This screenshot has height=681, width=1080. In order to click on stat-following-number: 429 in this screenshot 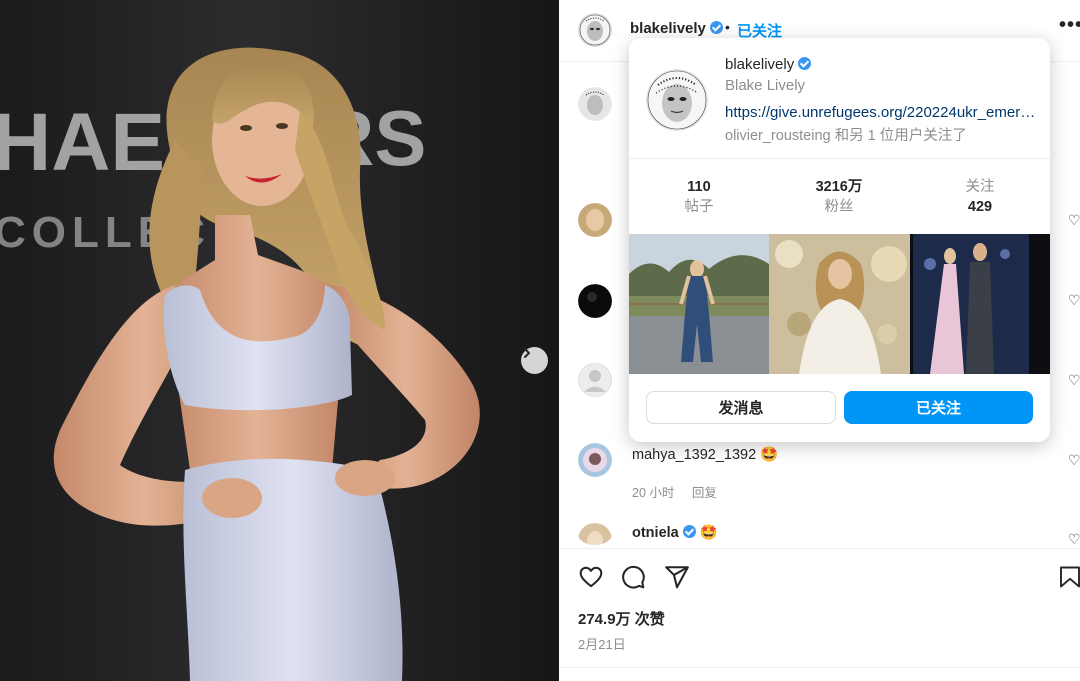, I will do `click(980, 207)`.